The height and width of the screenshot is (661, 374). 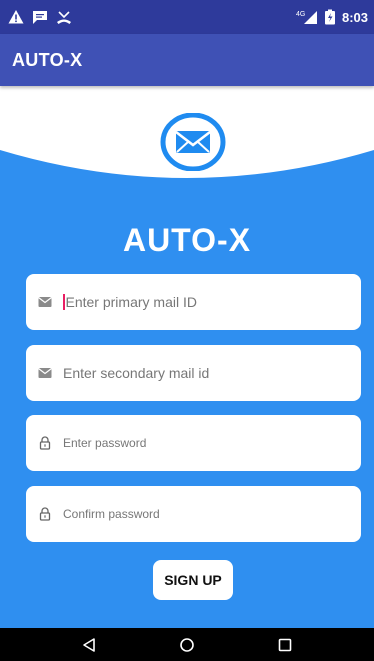 What do you see at coordinates (111, 514) in the screenshot?
I see `confirm-password-placeholder: Confirm password` at bounding box center [111, 514].